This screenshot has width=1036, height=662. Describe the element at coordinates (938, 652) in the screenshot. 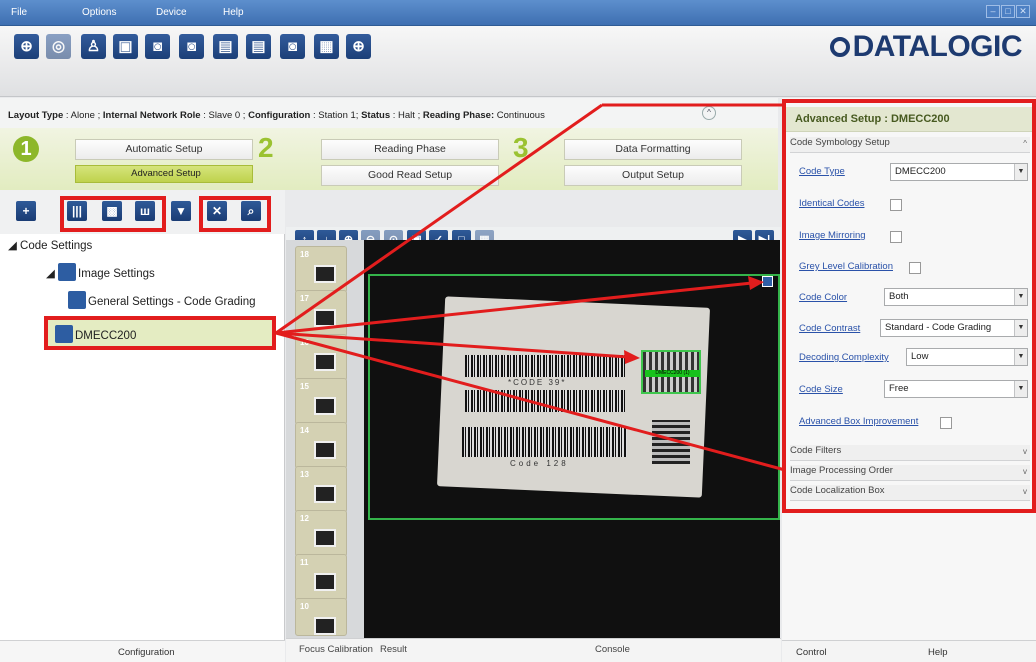

I see `tab-help: Help` at that location.